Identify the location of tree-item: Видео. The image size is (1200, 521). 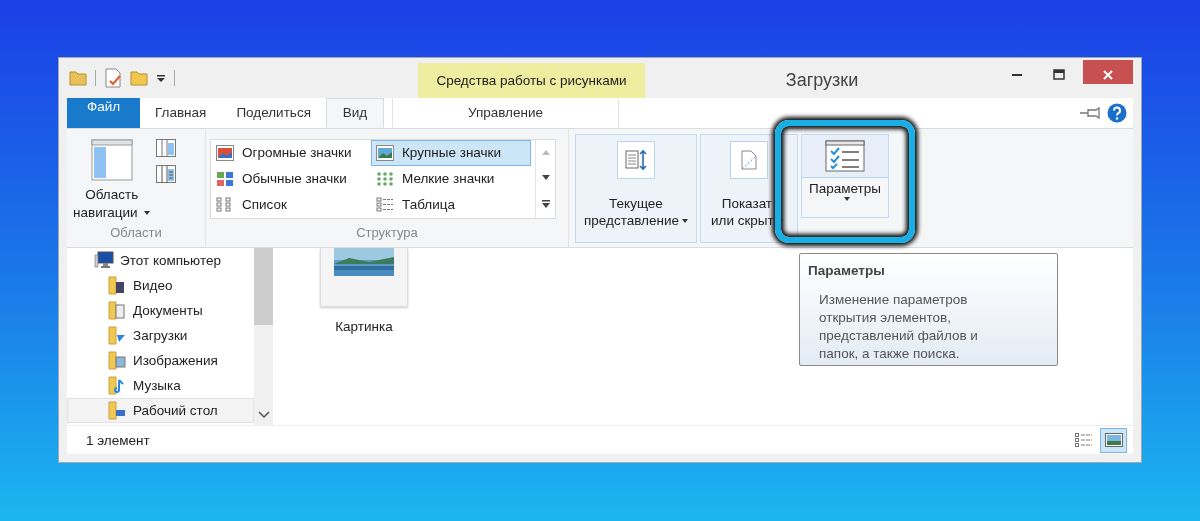
(160, 285).